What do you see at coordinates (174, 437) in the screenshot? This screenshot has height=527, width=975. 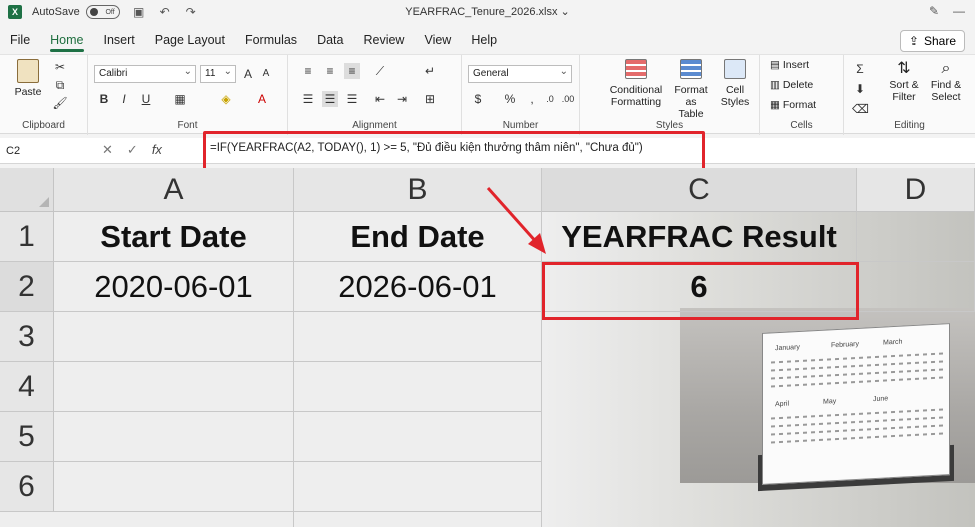 I see `cell-a5` at bounding box center [174, 437].